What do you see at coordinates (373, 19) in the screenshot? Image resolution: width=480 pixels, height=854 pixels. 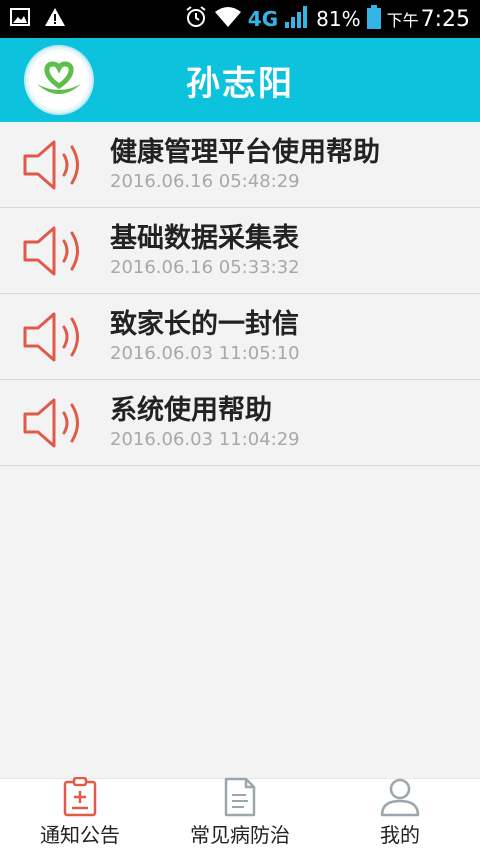 I see `battery-icon` at bounding box center [373, 19].